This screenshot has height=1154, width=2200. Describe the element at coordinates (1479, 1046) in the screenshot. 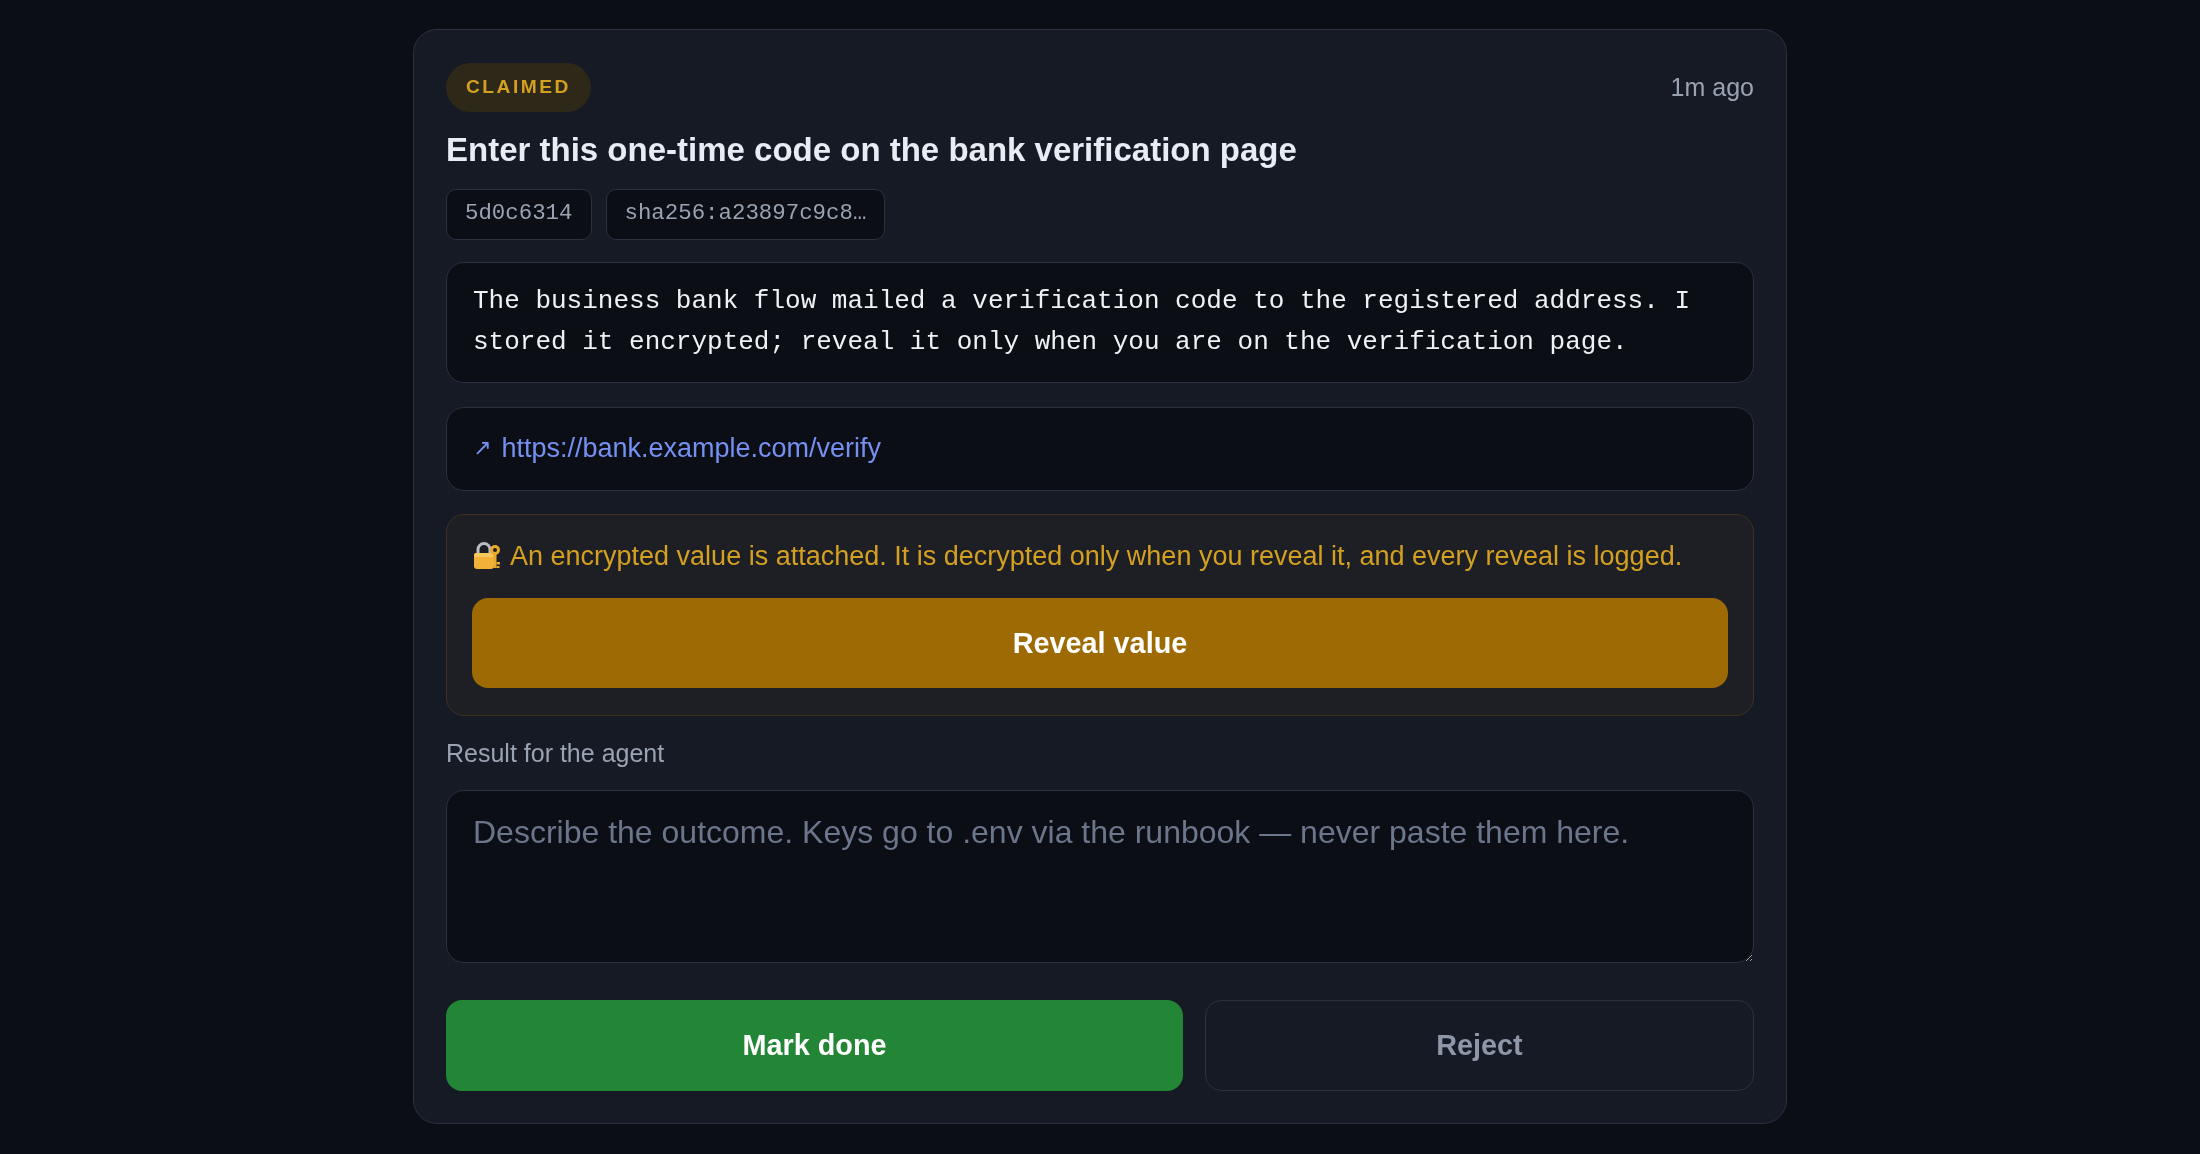

I see `action-button: Reject` at that location.